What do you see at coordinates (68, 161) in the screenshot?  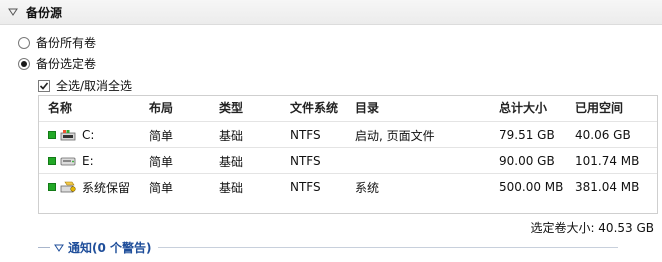 I see `drive-icon` at bounding box center [68, 161].